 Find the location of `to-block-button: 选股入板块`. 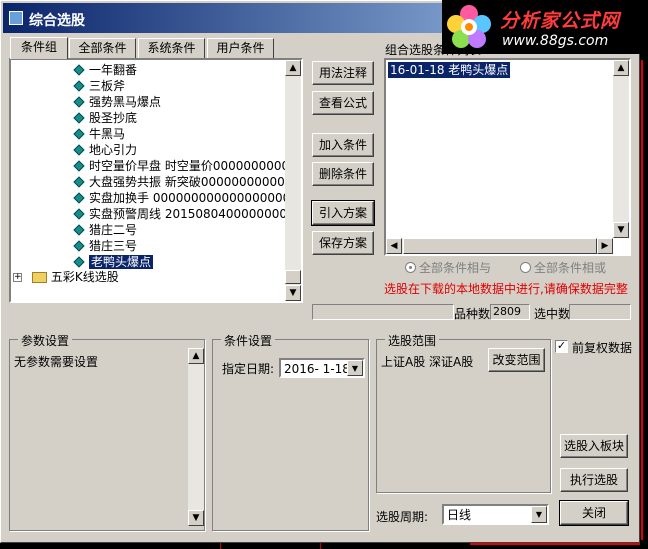

to-block-button: 选股入板块 is located at coordinates (594, 446).